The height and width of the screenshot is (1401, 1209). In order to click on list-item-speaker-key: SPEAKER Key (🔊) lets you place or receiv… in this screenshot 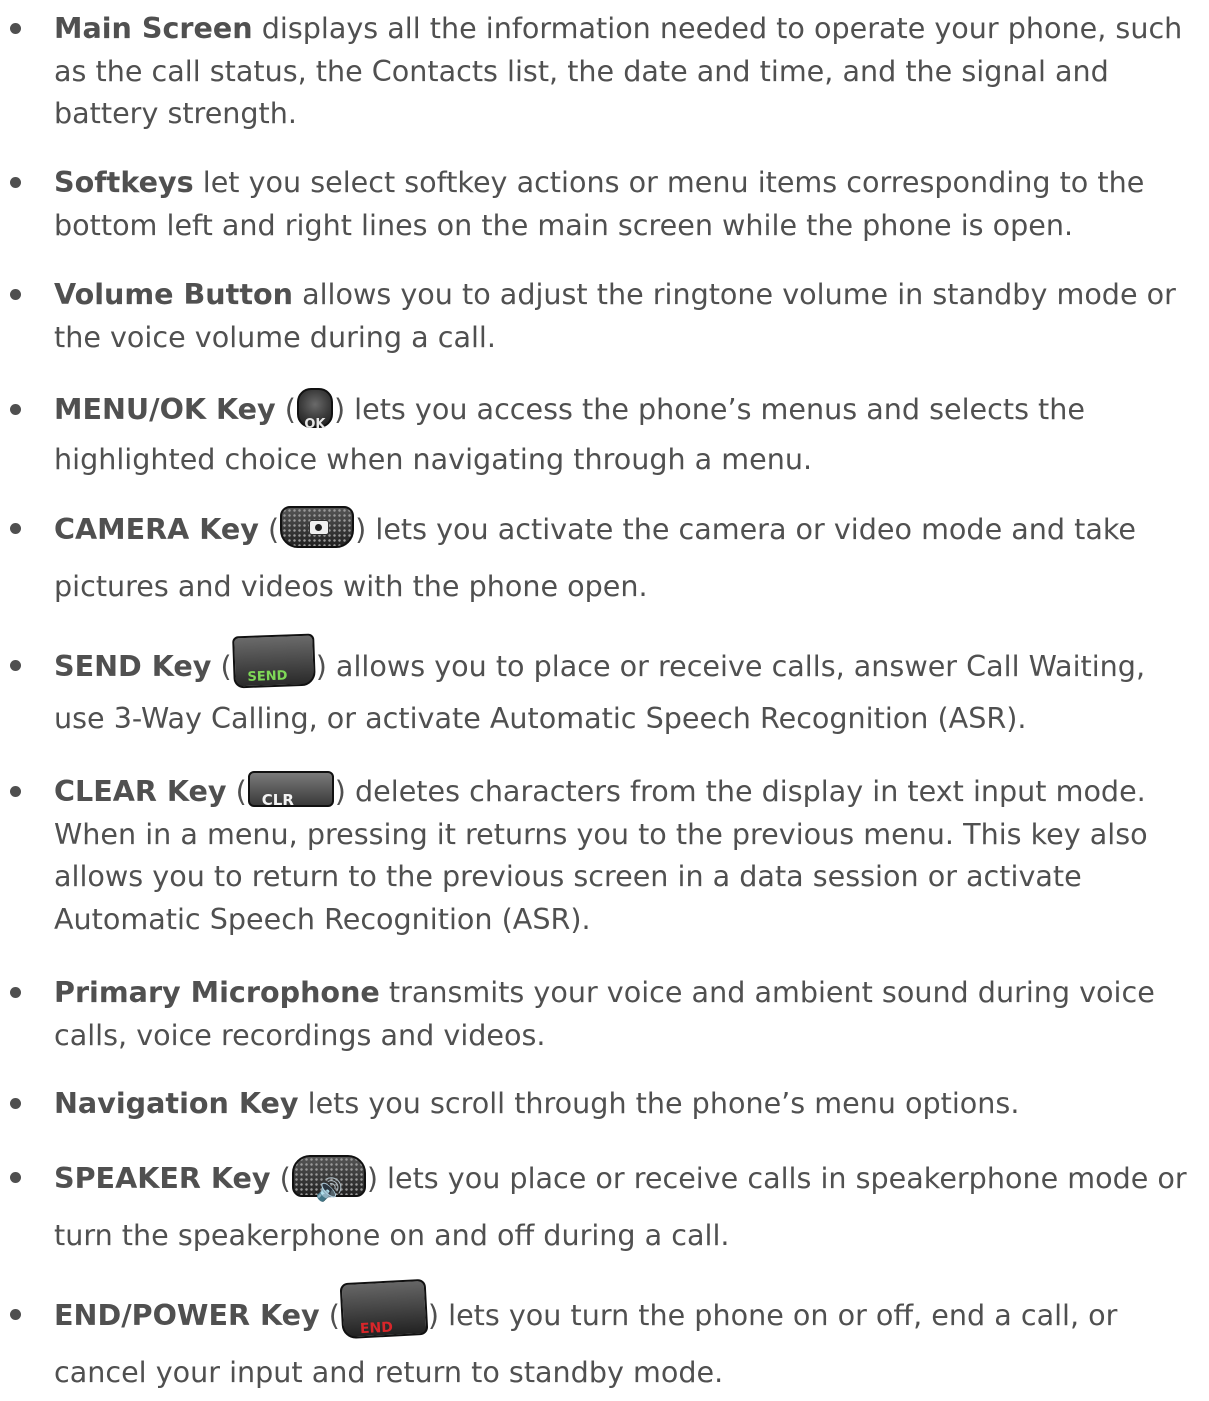, I will do `click(606, 1207)`.